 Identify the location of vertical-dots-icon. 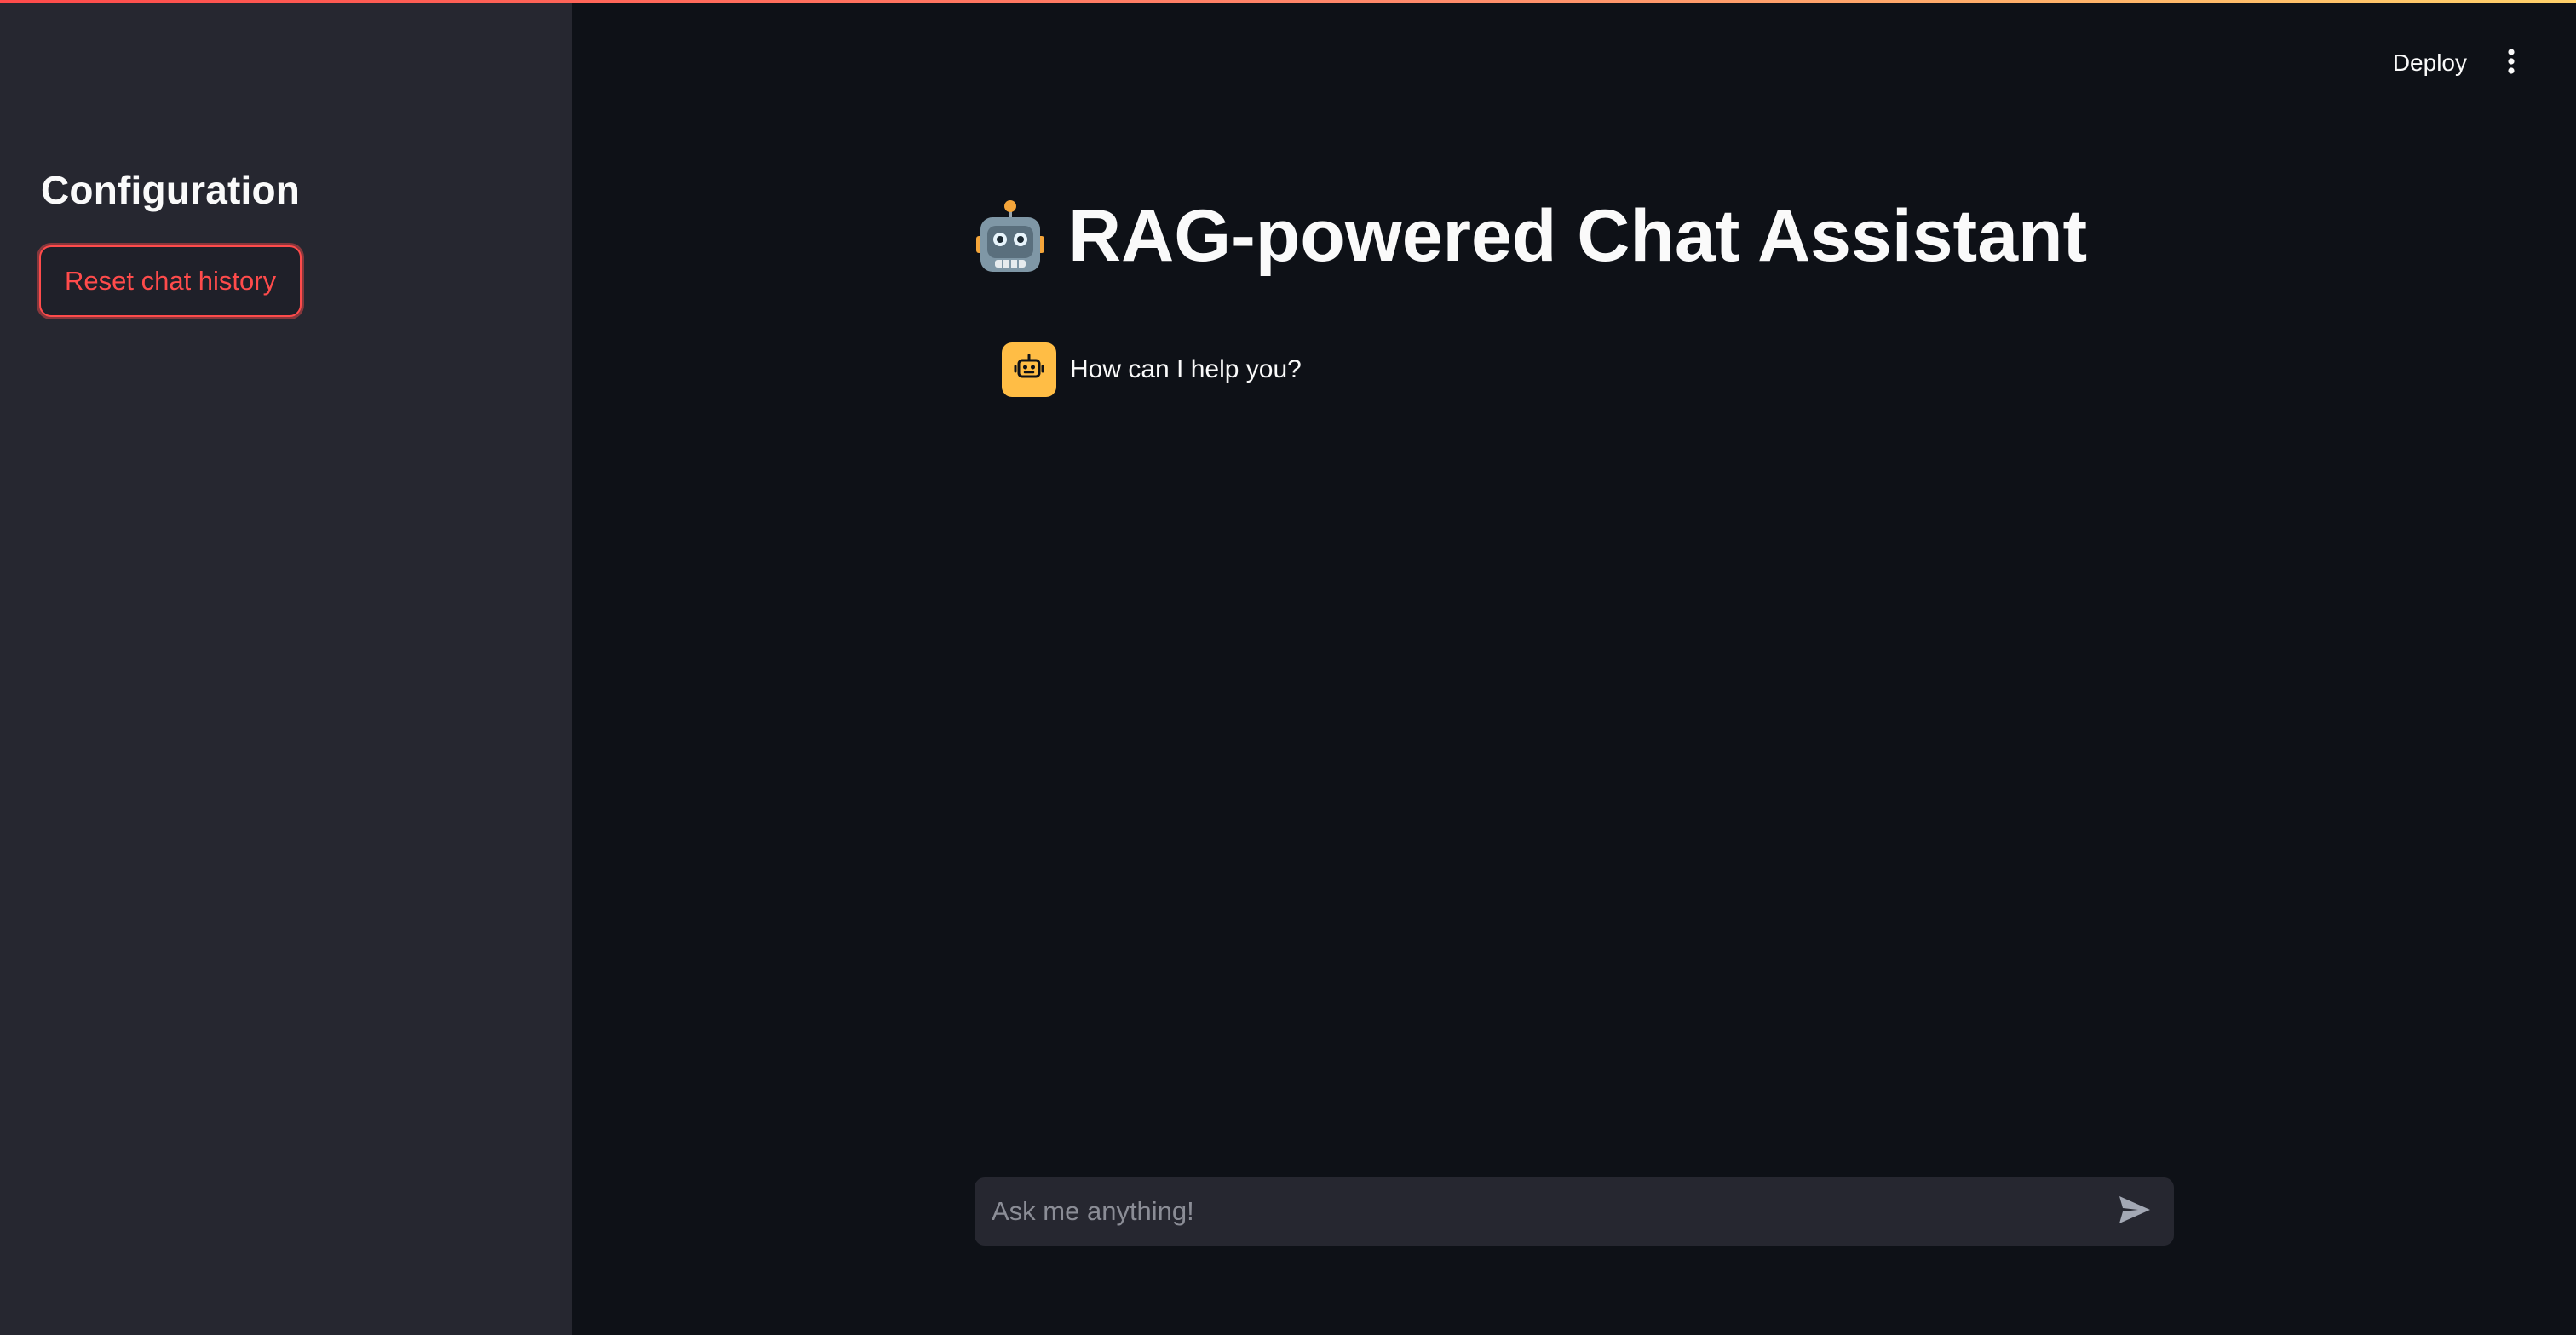
(2512, 63).